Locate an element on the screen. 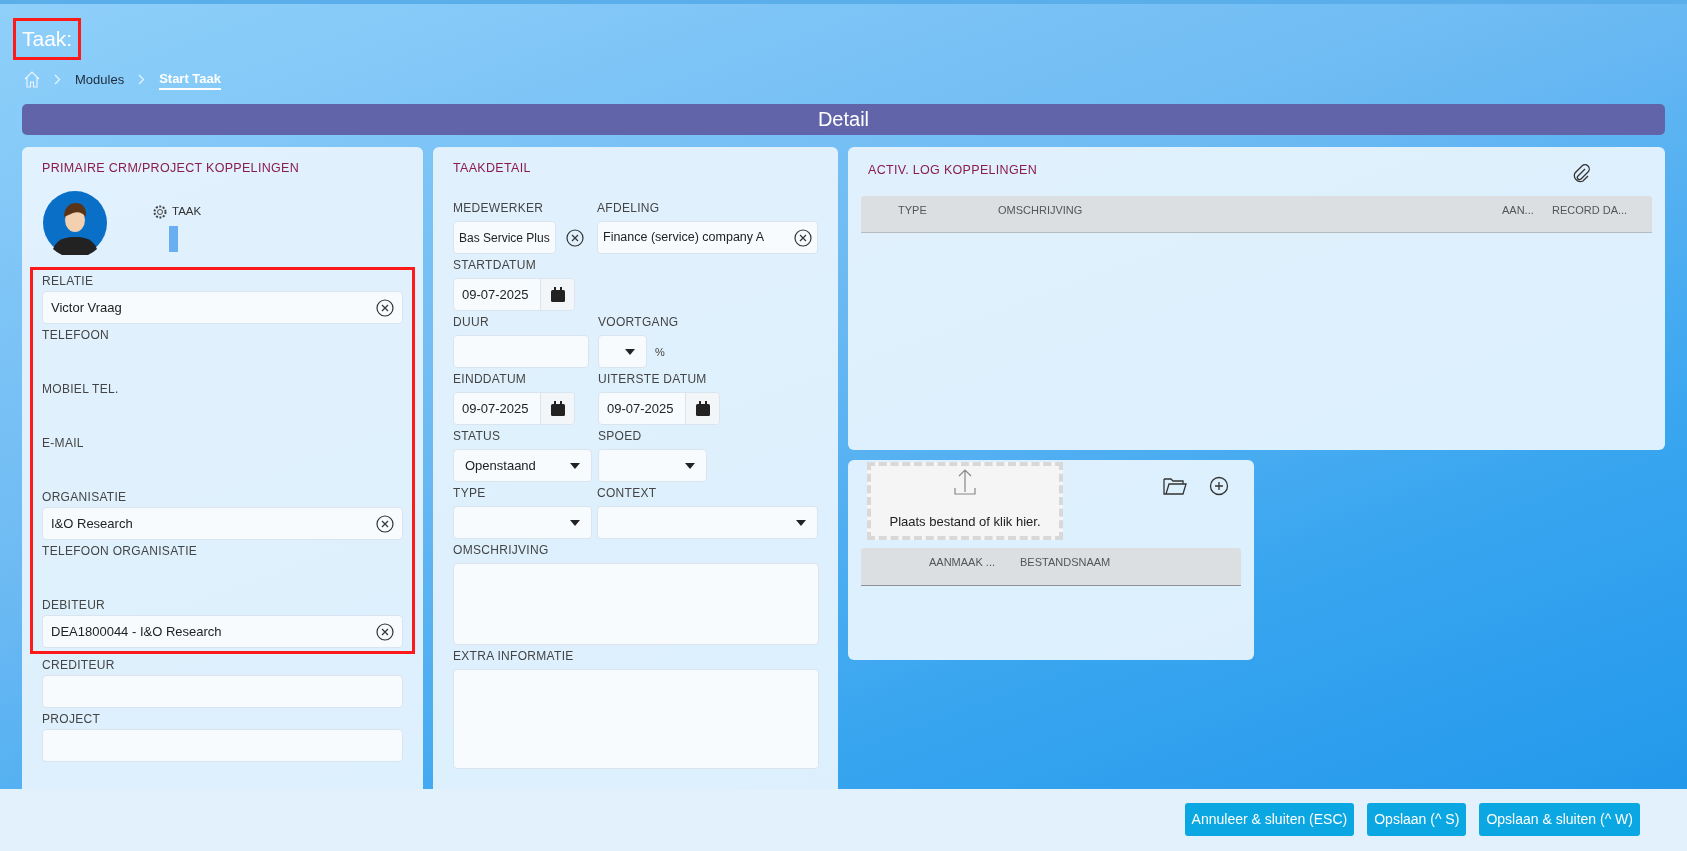  column-header: TYPE is located at coordinates (948, 209).